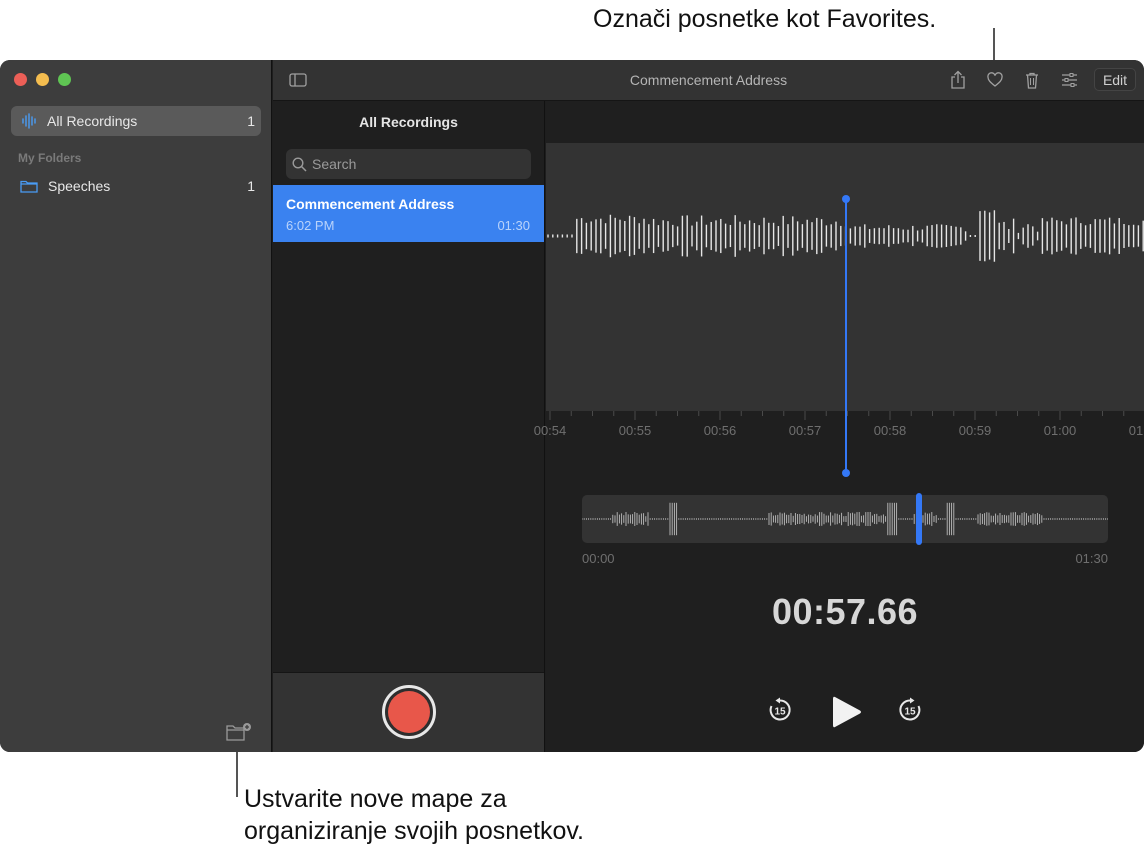  I want to click on search-field: Search, so click(408, 164).